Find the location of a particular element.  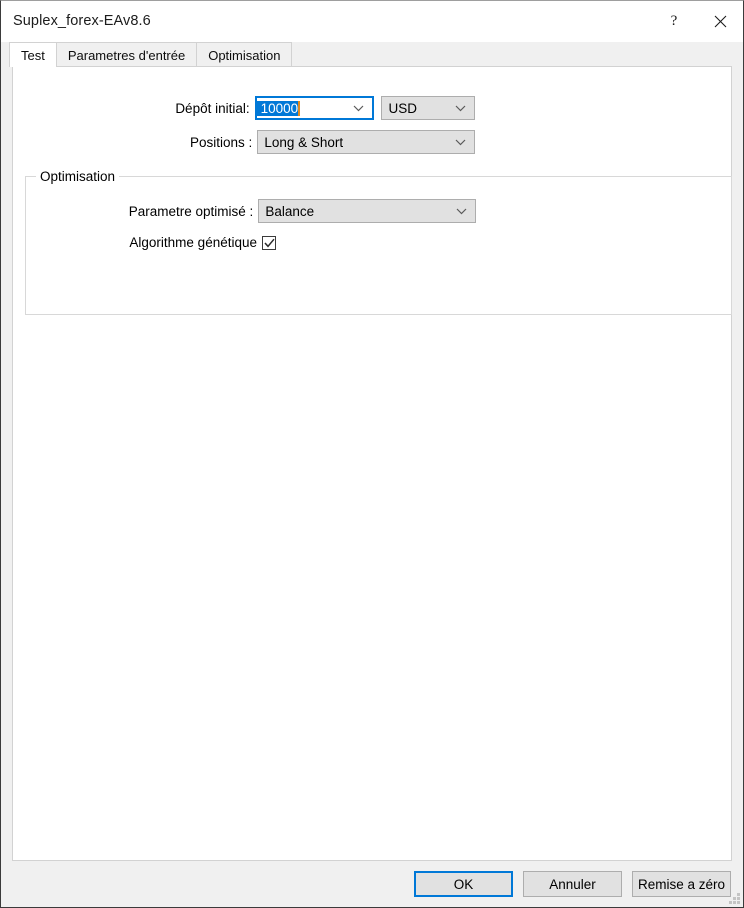

close-icon is located at coordinates (720, 21).